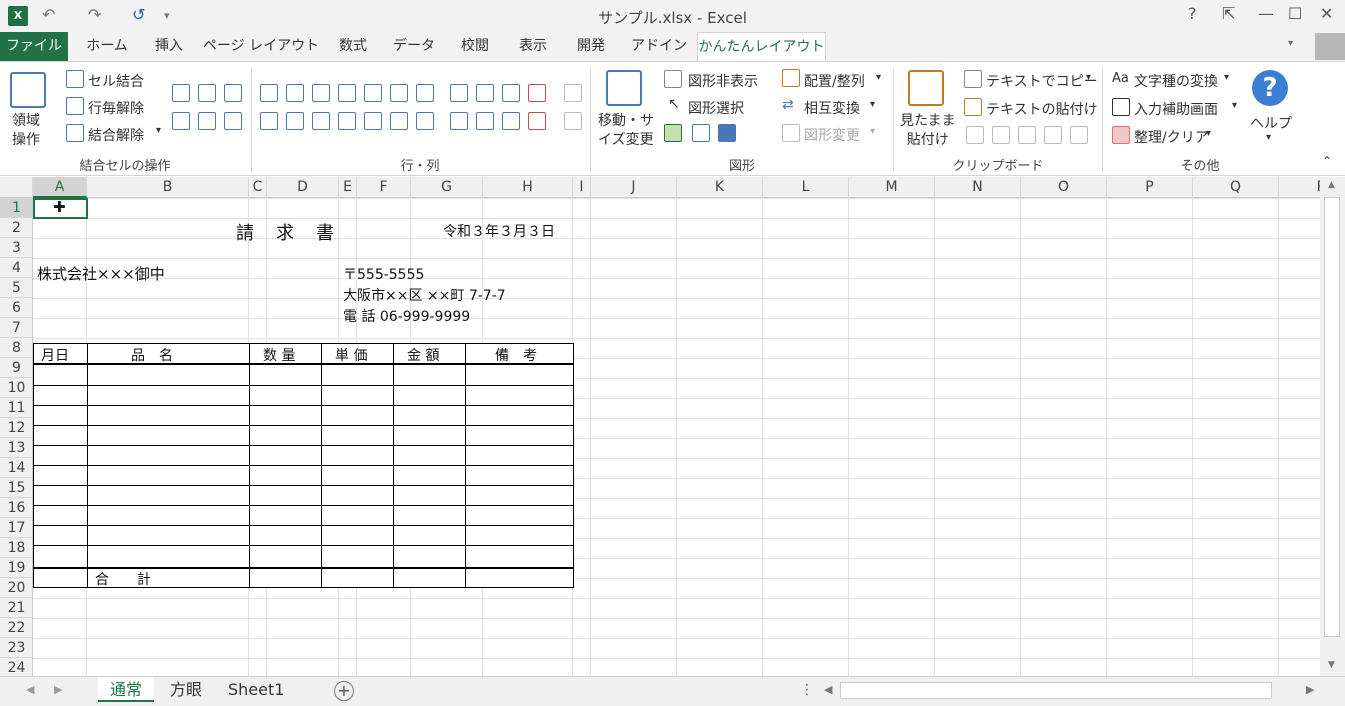 Image resolution: width=1345 pixels, height=706 pixels. I want to click on tab-data: データ, so click(414, 46).